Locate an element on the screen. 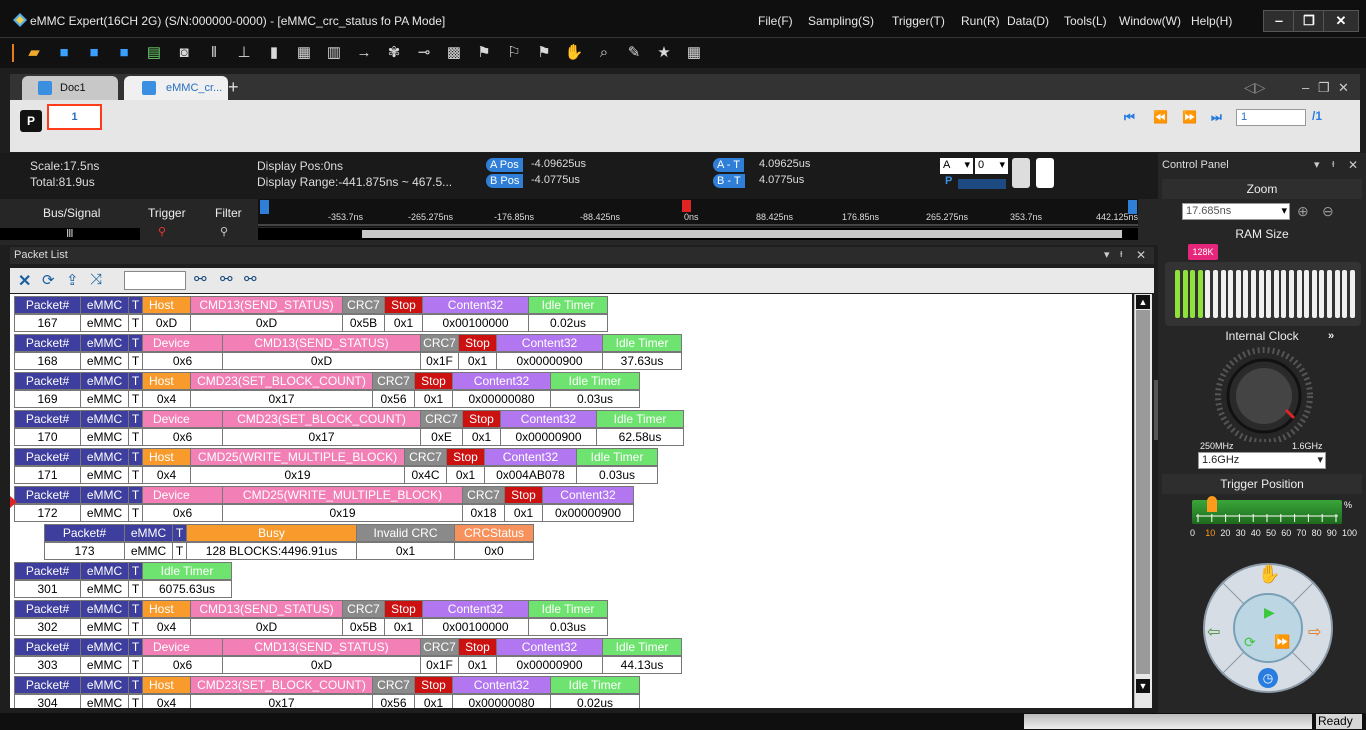  packet-row: 169 eMMC T 0x4 0x17 0x56 0x1 0x00000080 0.03us is located at coordinates (327, 399).